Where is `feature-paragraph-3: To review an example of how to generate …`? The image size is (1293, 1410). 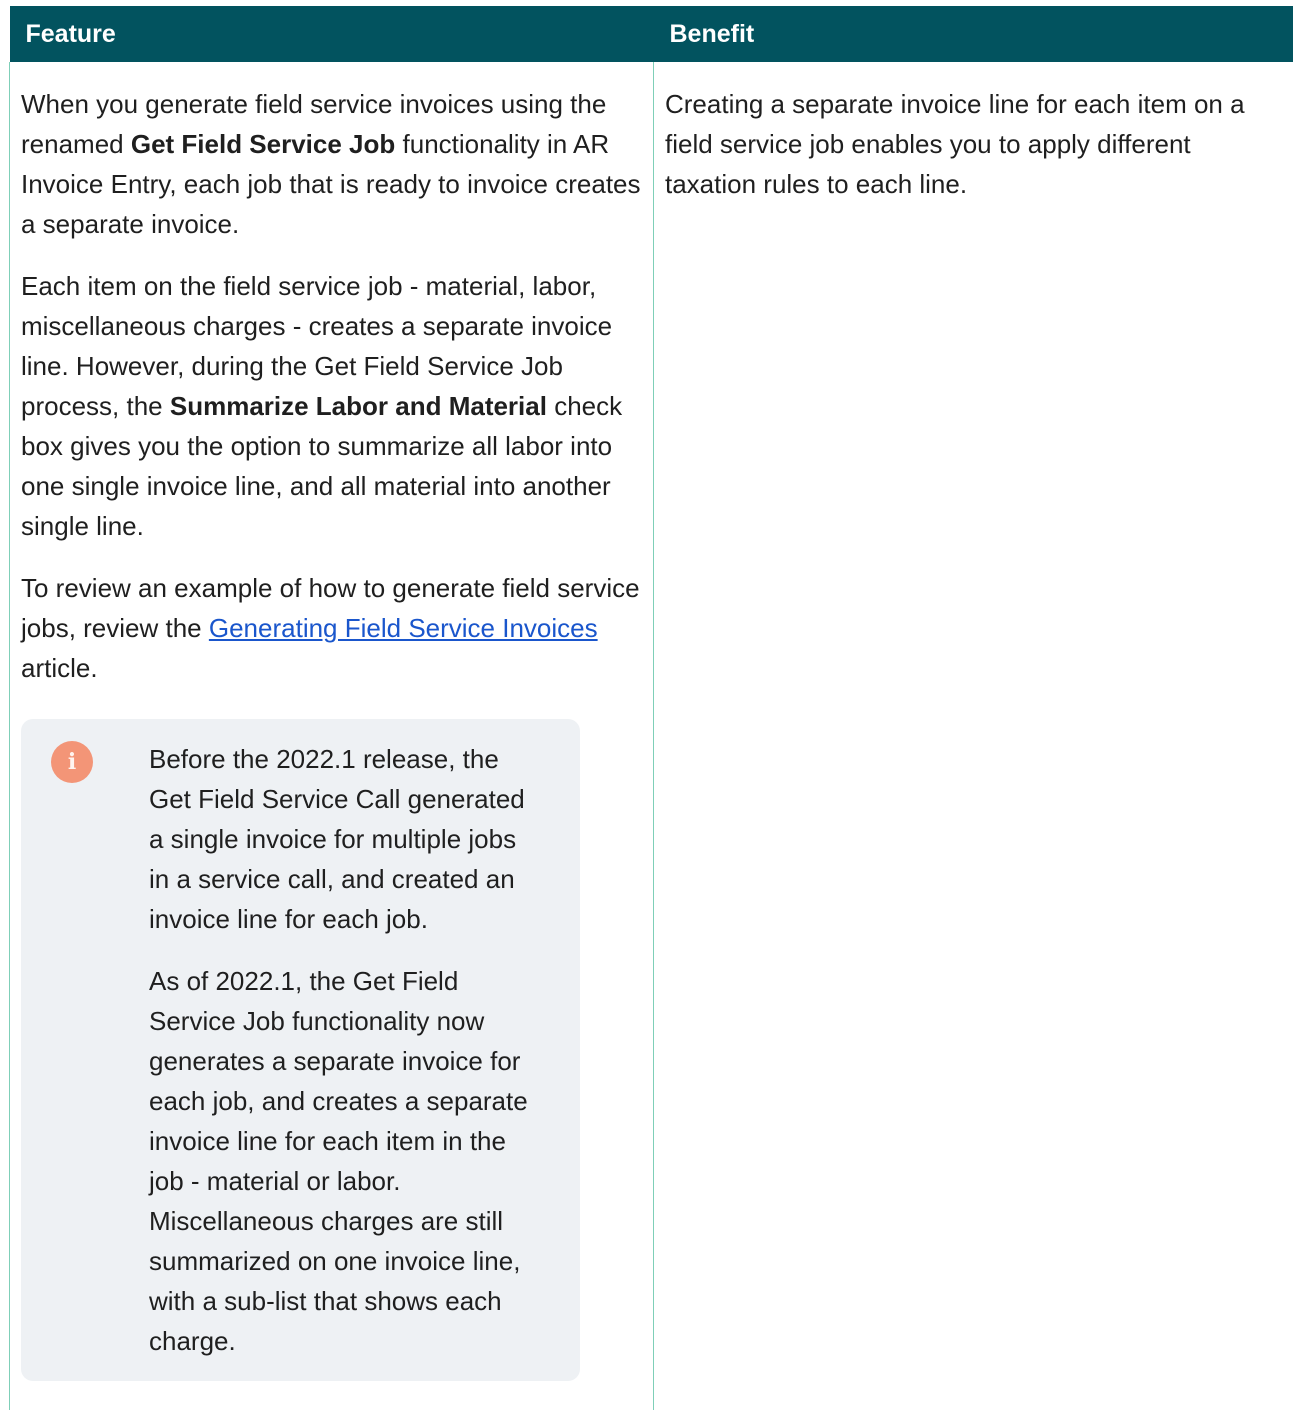 feature-paragraph-3: To review an example of how to generate … is located at coordinates (332, 628).